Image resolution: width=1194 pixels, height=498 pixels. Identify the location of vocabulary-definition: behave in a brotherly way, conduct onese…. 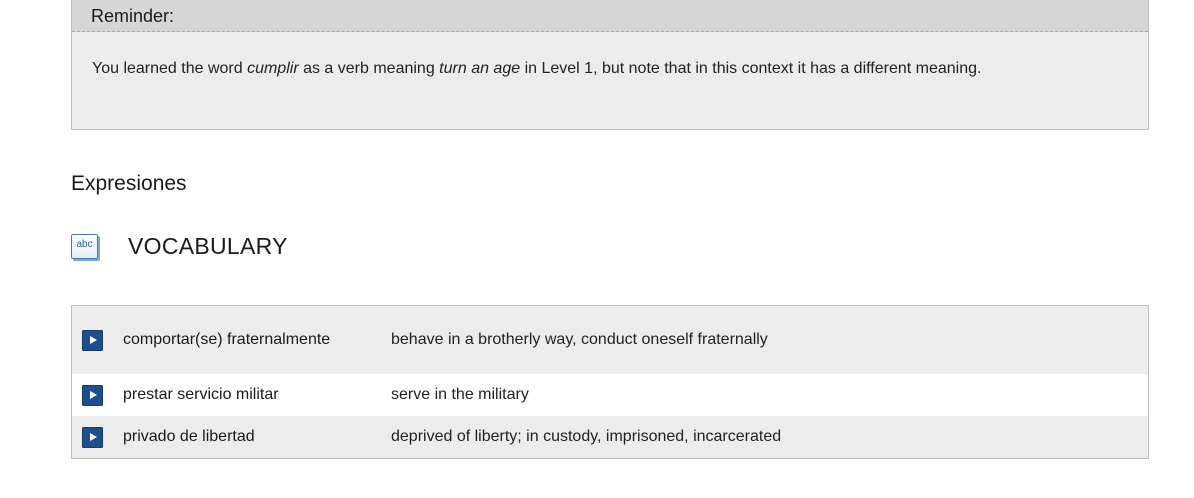
(579, 339).